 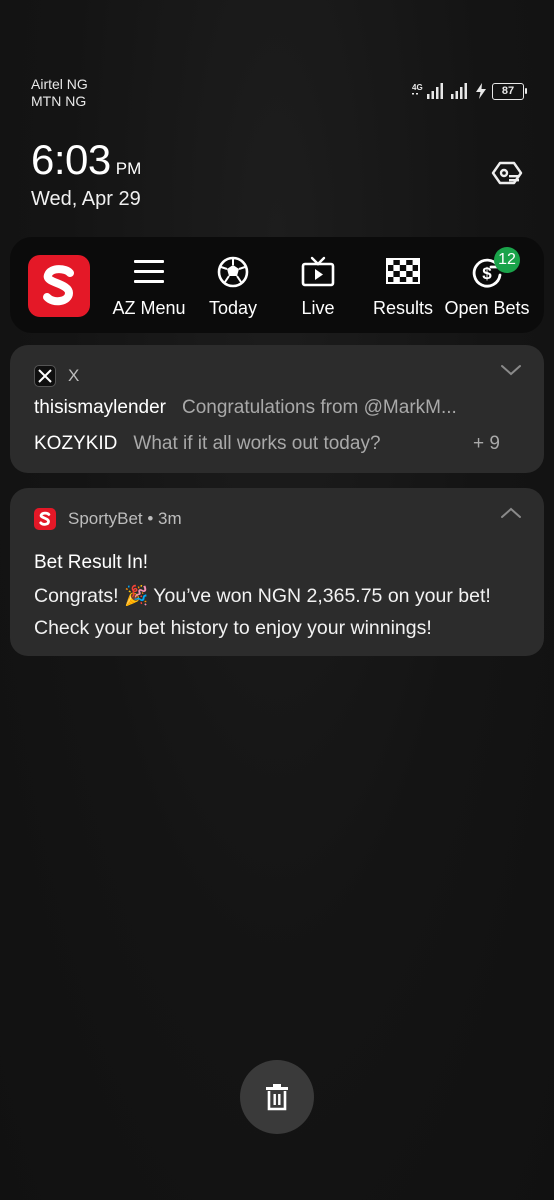 What do you see at coordinates (59, 101) in the screenshot?
I see `carrier-2: MTN NG` at bounding box center [59, 101].